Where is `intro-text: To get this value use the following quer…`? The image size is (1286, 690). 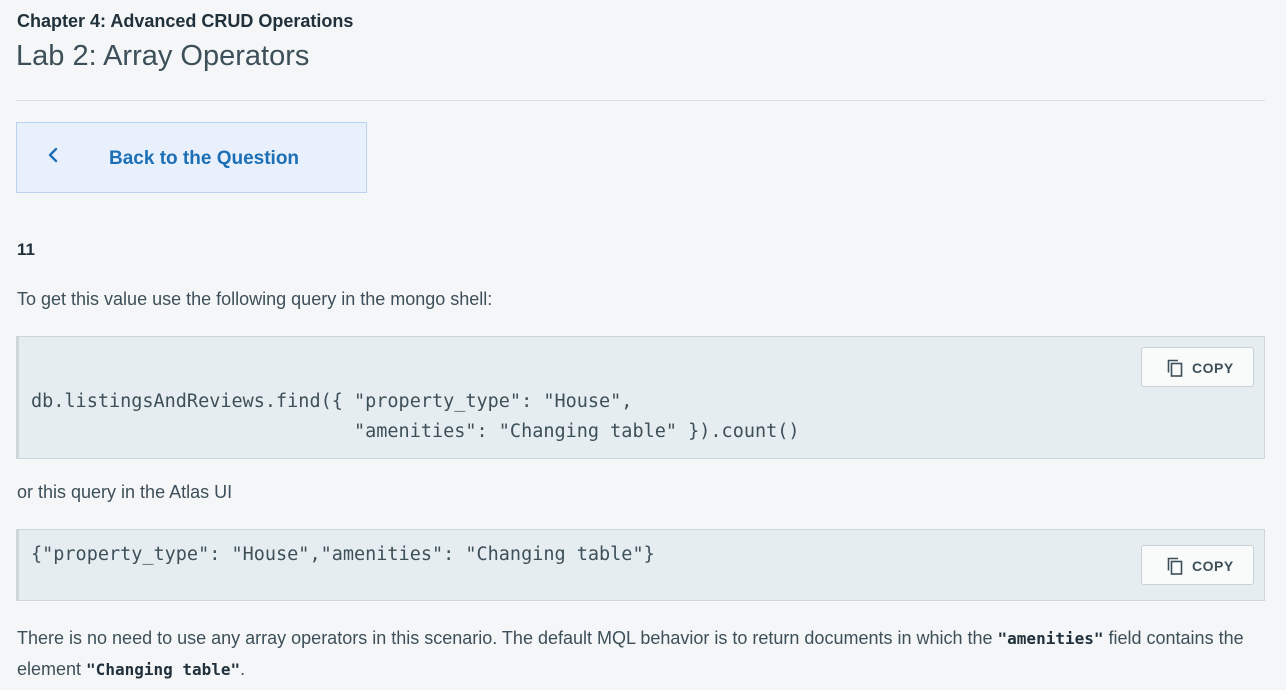 intro-text: To get this value use the following quer… is located at coordinates (255, 299).